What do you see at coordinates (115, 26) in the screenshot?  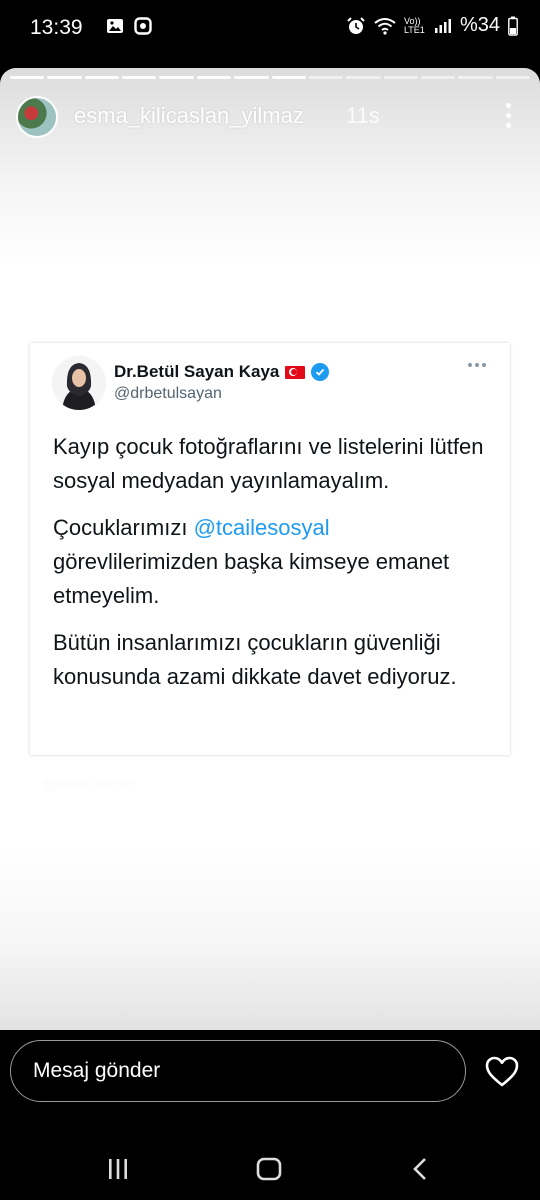 I see `gallery-icon` at bounding box center [115, 26].